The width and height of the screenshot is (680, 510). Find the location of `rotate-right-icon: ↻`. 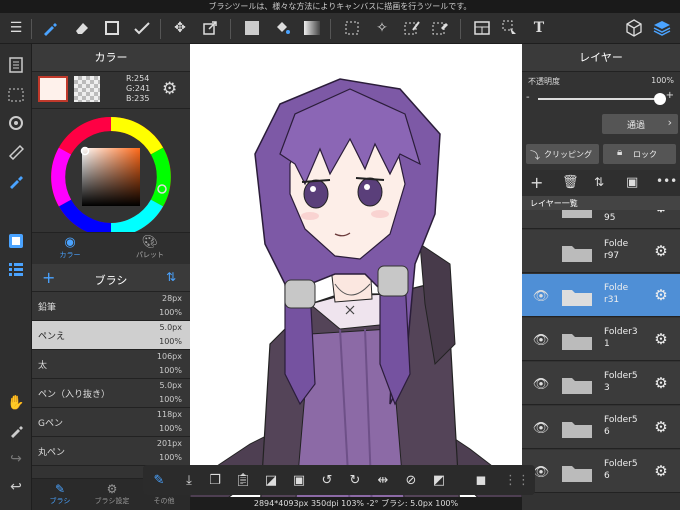

rotate-right-icon: ↻ is located at coordinates (355, 480).